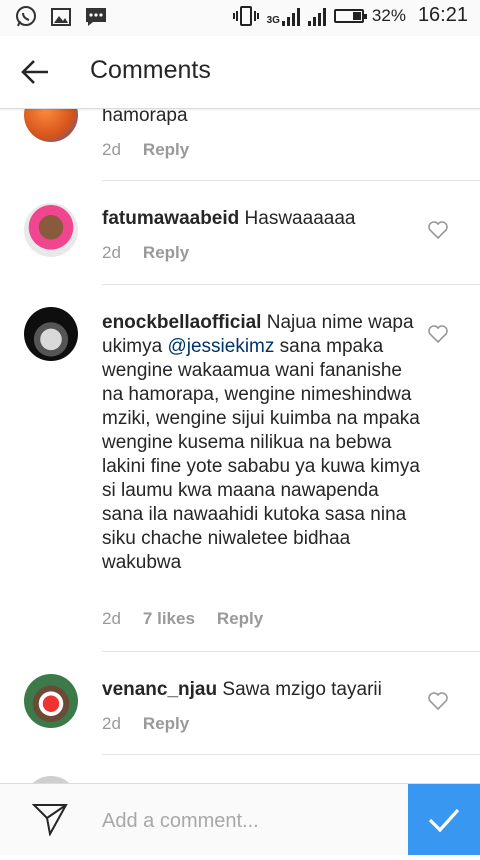 The image size is (480, 860). Describe the element at coordinates (240, 232) in the screenshot. I see `comment-item: fatumawaabeid Haswaaaaaa 2d Reply` at that location.